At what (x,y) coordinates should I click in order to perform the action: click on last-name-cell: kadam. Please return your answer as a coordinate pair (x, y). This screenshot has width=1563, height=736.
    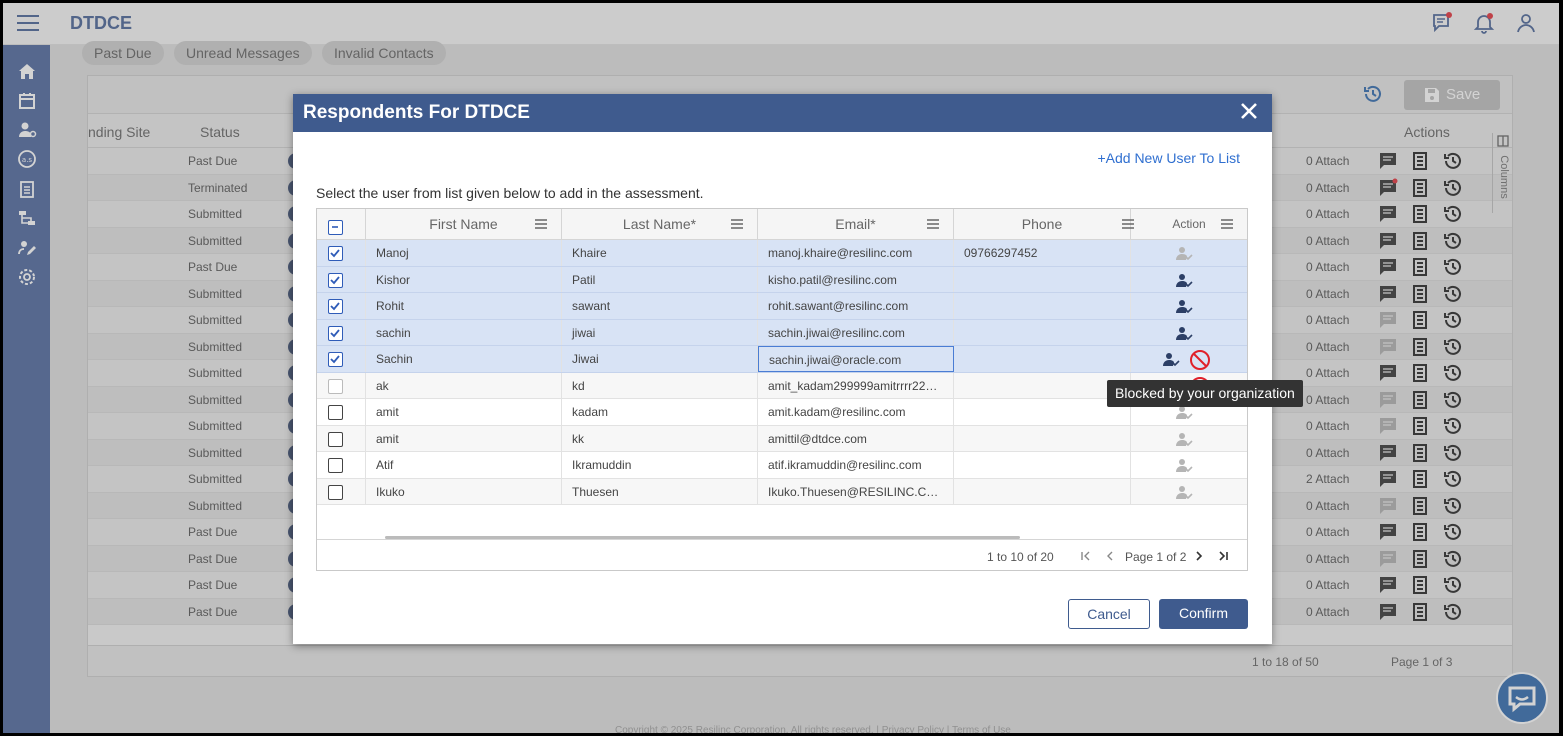
    Looking at the image, I should click on (660, 412).